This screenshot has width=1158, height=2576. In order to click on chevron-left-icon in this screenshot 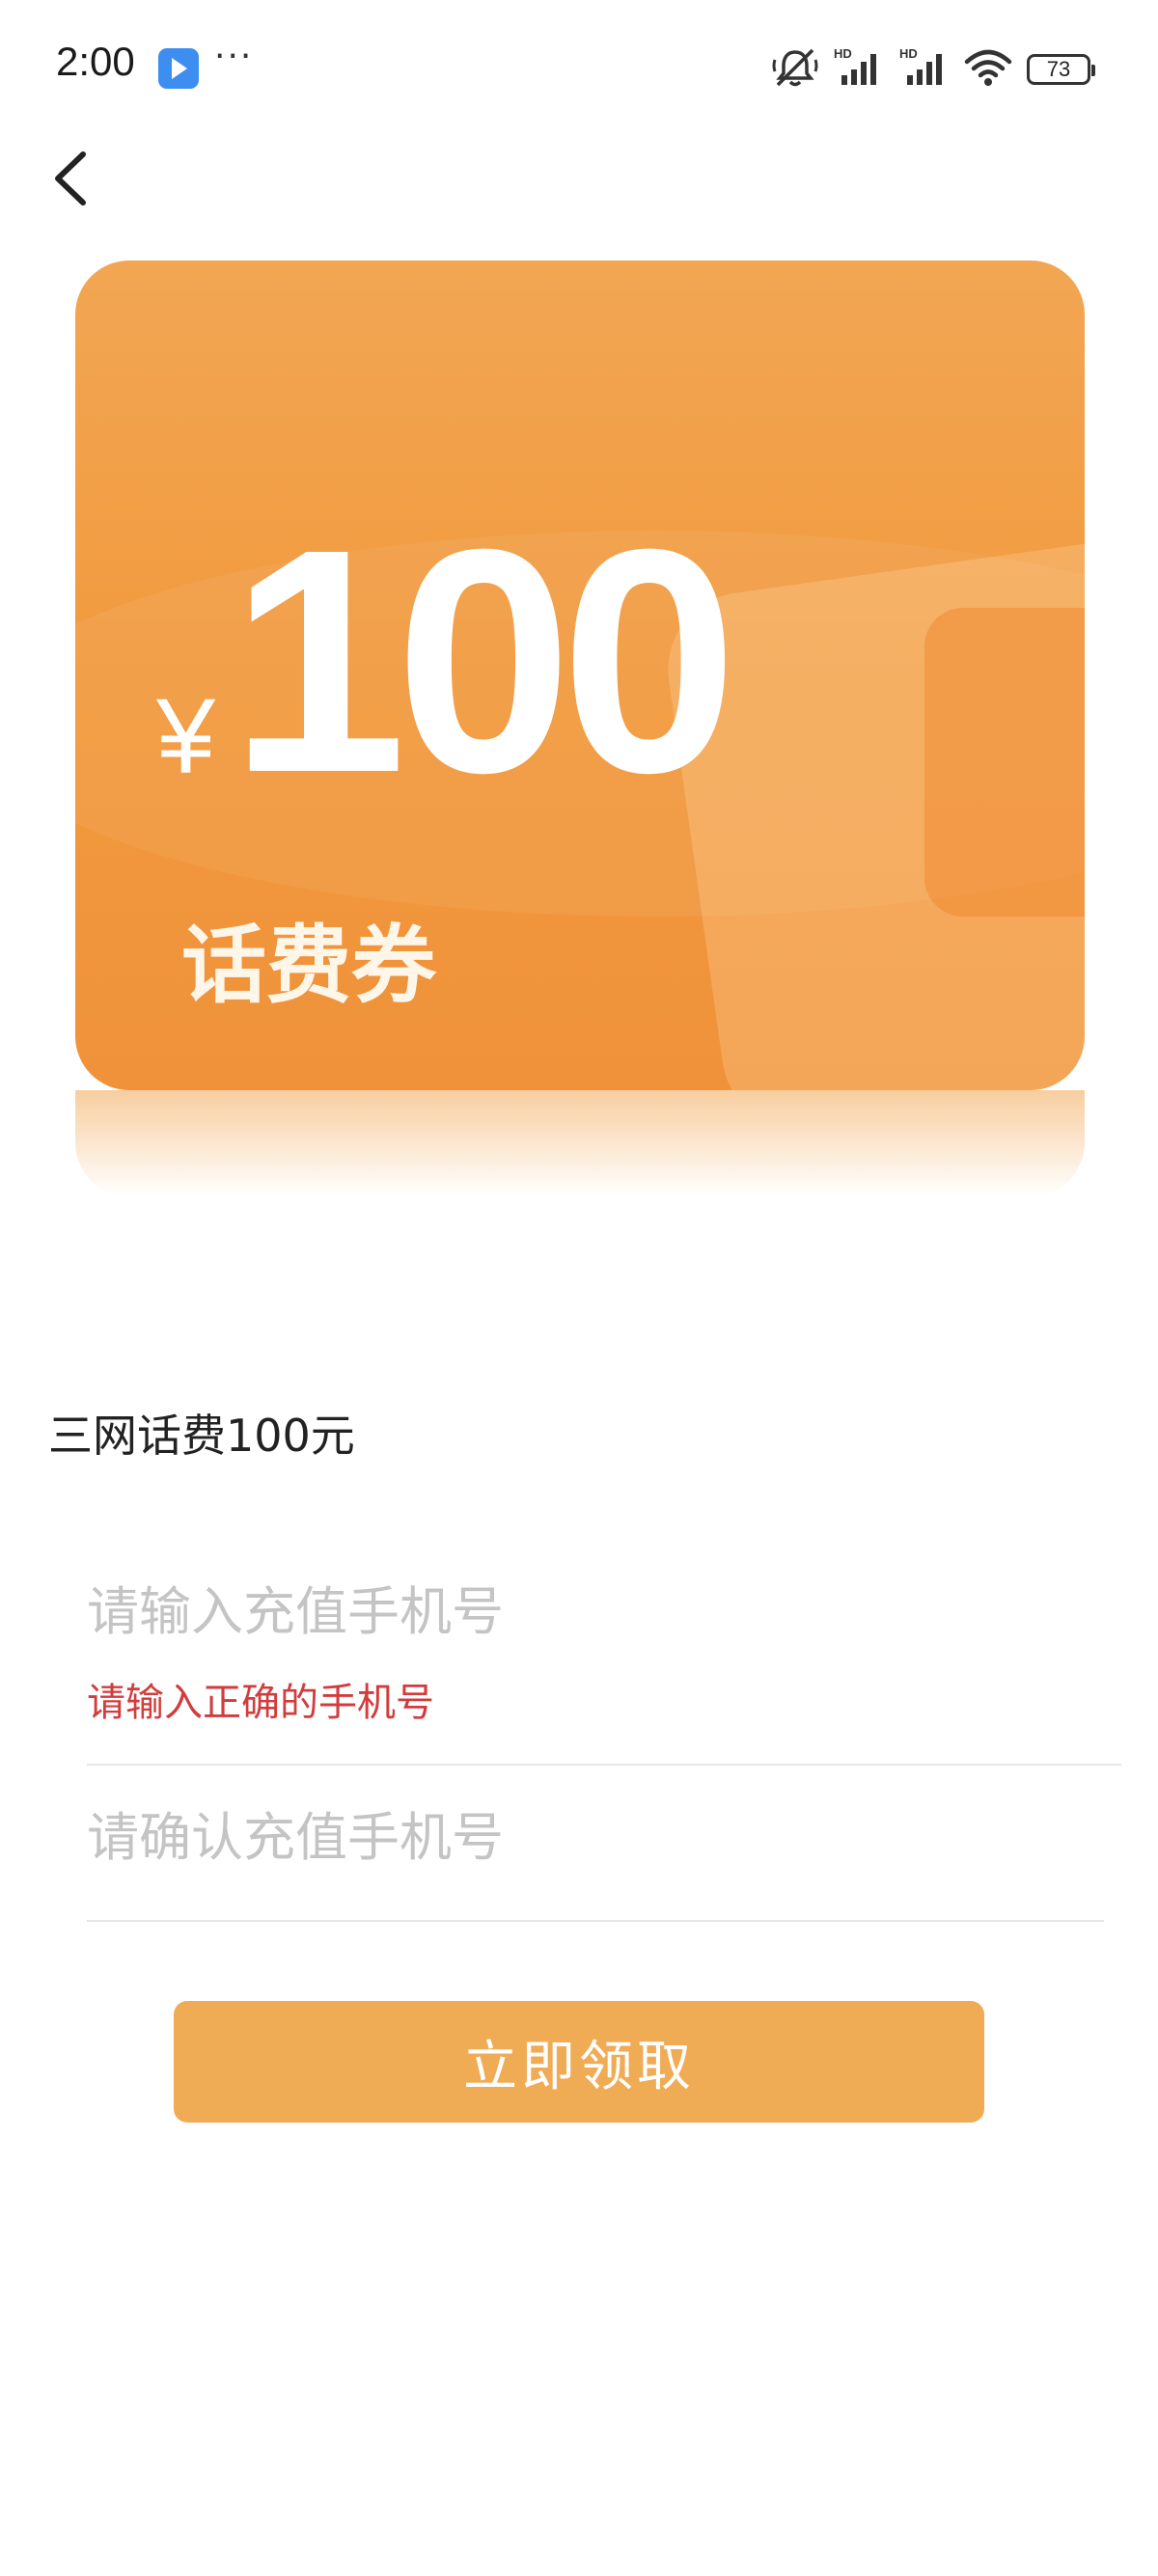, I will do `click(70, 178)`.